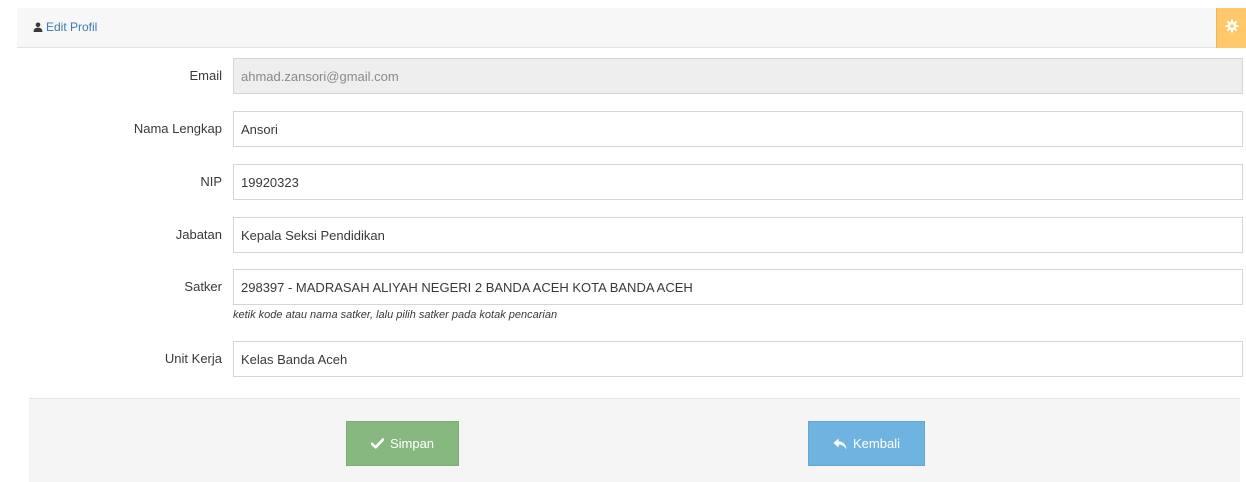 Image resolution: width=1246 pixels, height=482 pixels. I want to click on widget-header: Edit Profil, so click(631, 28).